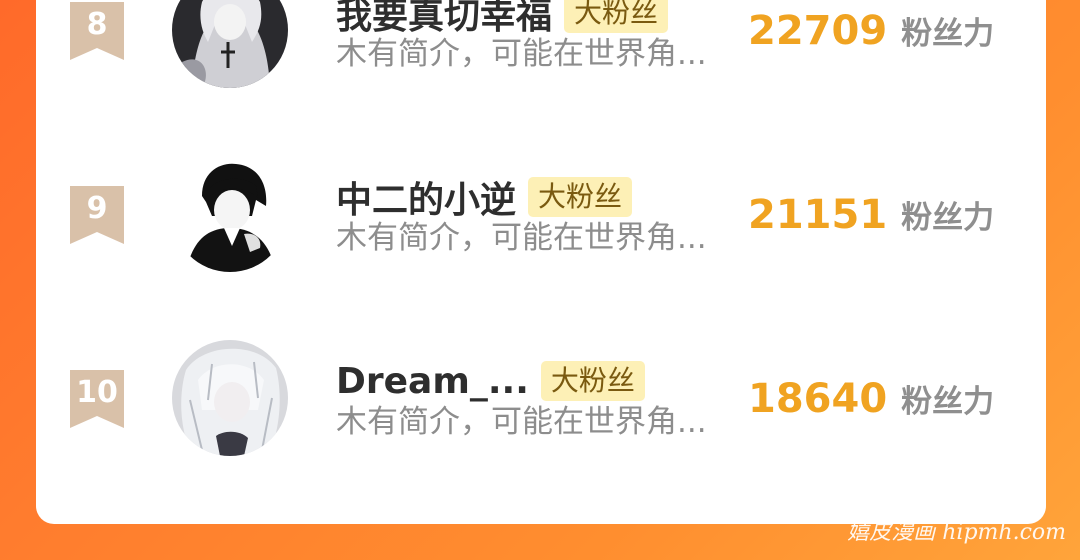 Image resolution: width=1080 pixels, height=560 pixels. I want to click on fan-score-value: 22709, so click(818, 31).